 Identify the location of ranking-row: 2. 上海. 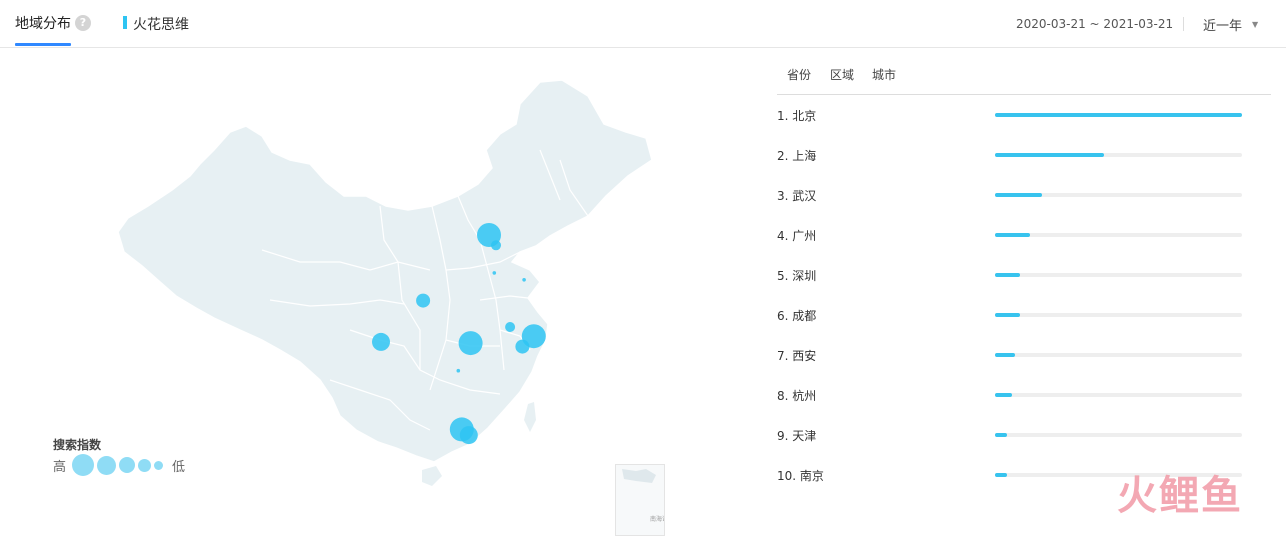
(1012, 155).